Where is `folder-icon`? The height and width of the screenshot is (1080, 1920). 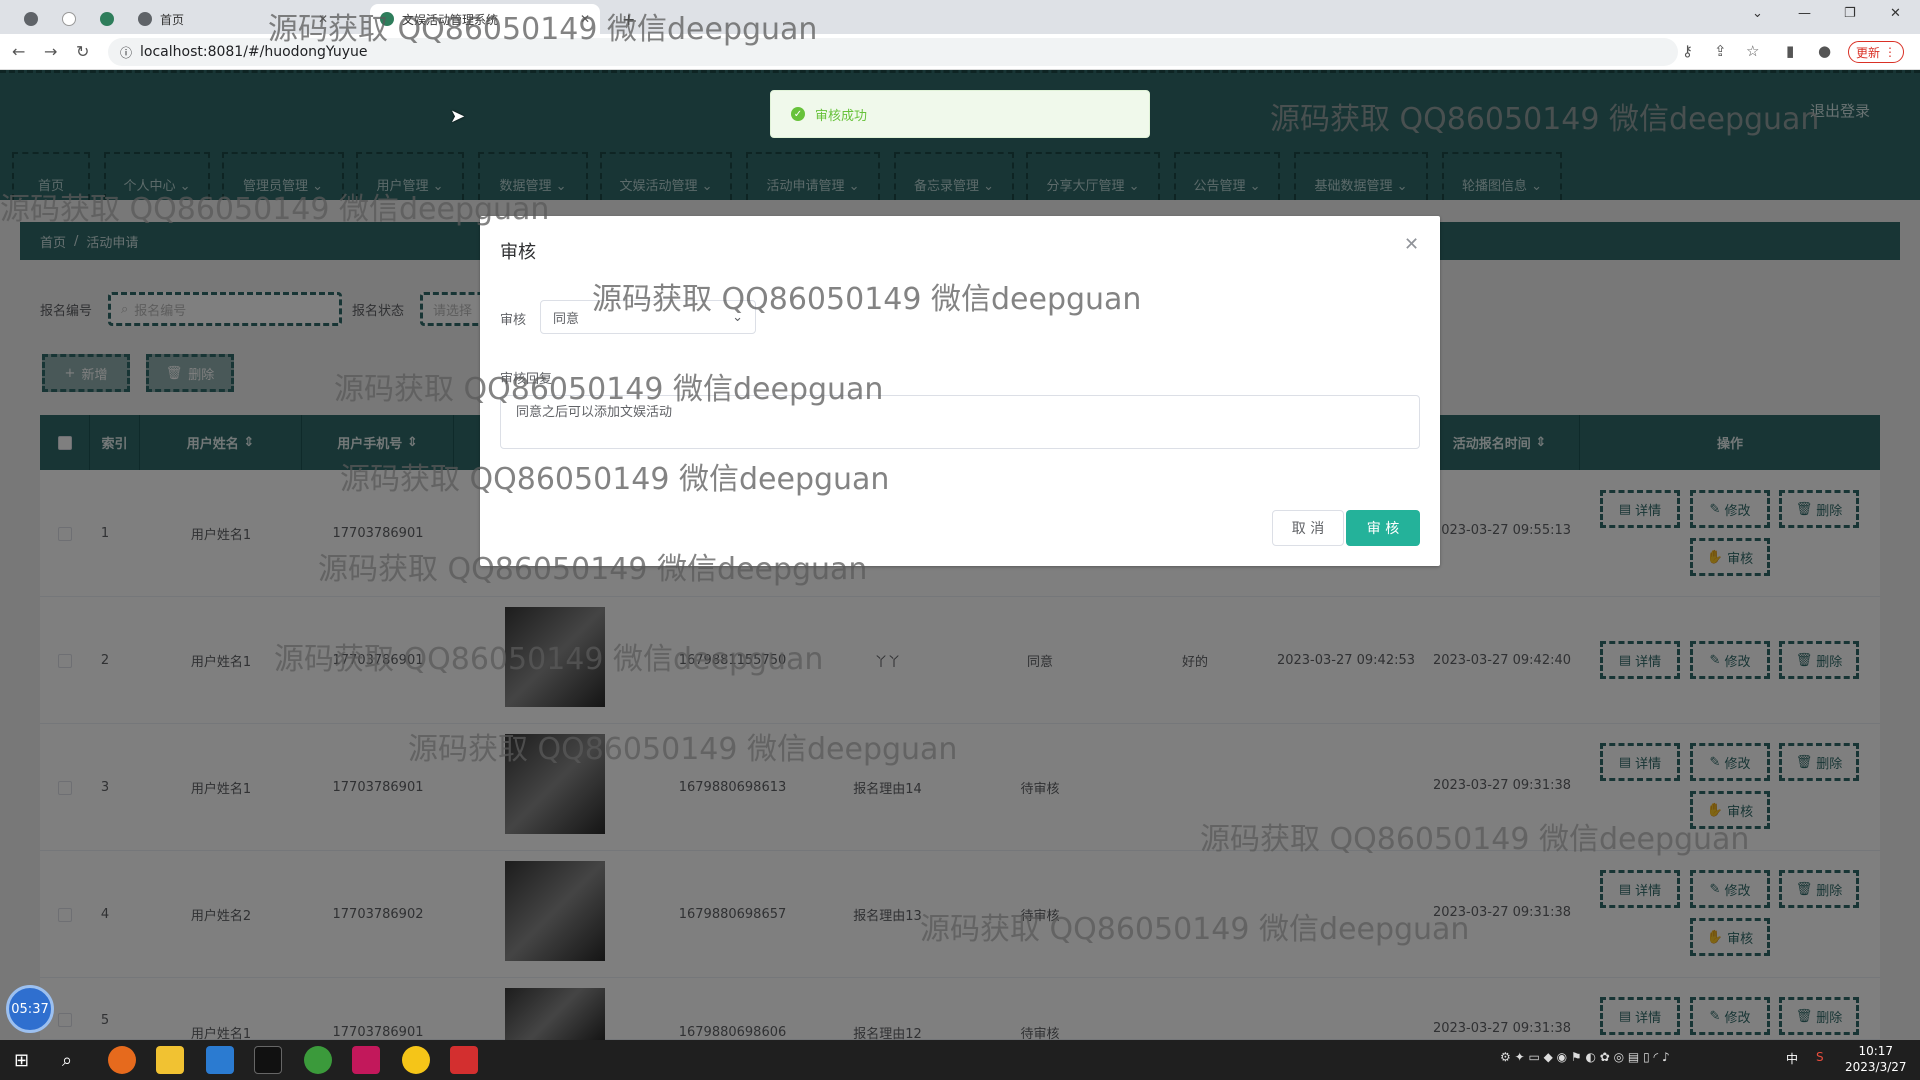 folder-icon is located at coordinates (170, 1060).